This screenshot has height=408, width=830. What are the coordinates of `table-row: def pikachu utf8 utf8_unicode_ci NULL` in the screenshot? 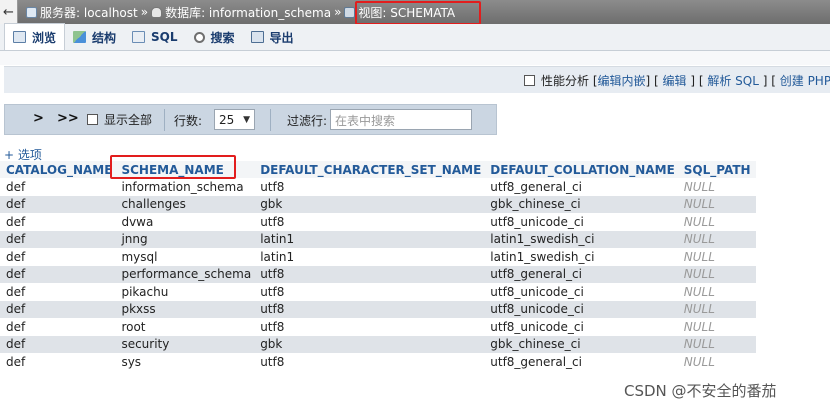 It's located at (378, 292).